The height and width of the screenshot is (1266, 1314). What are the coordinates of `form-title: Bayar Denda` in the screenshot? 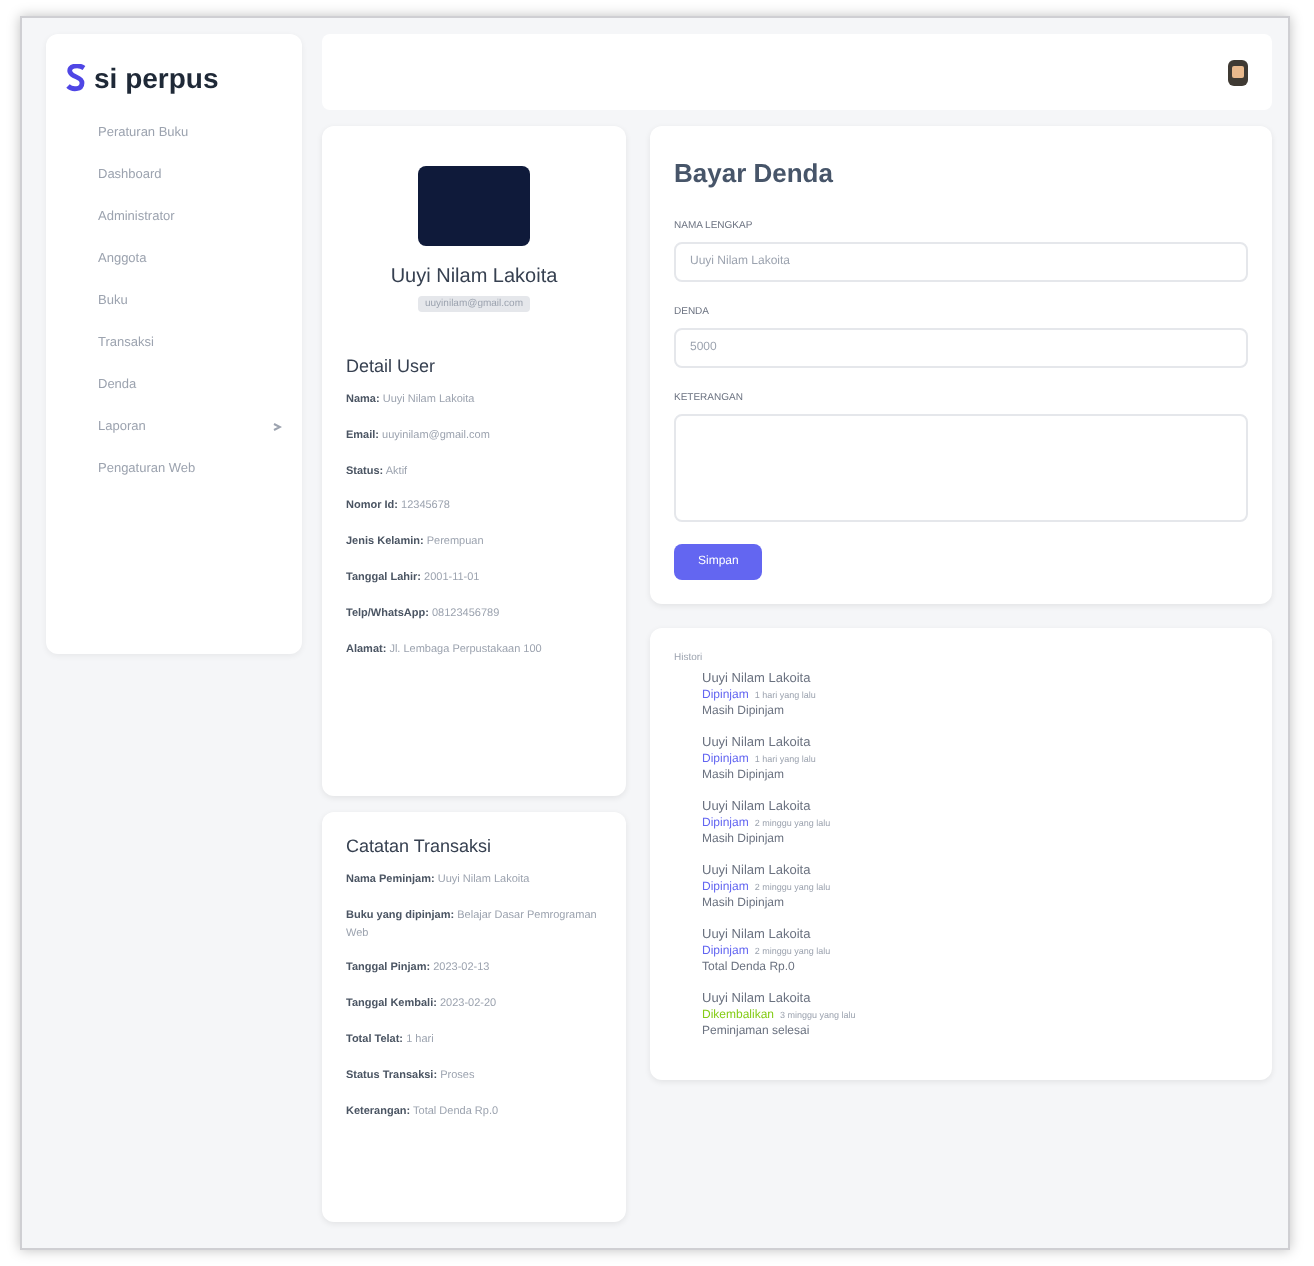 It's located at (754, 173).